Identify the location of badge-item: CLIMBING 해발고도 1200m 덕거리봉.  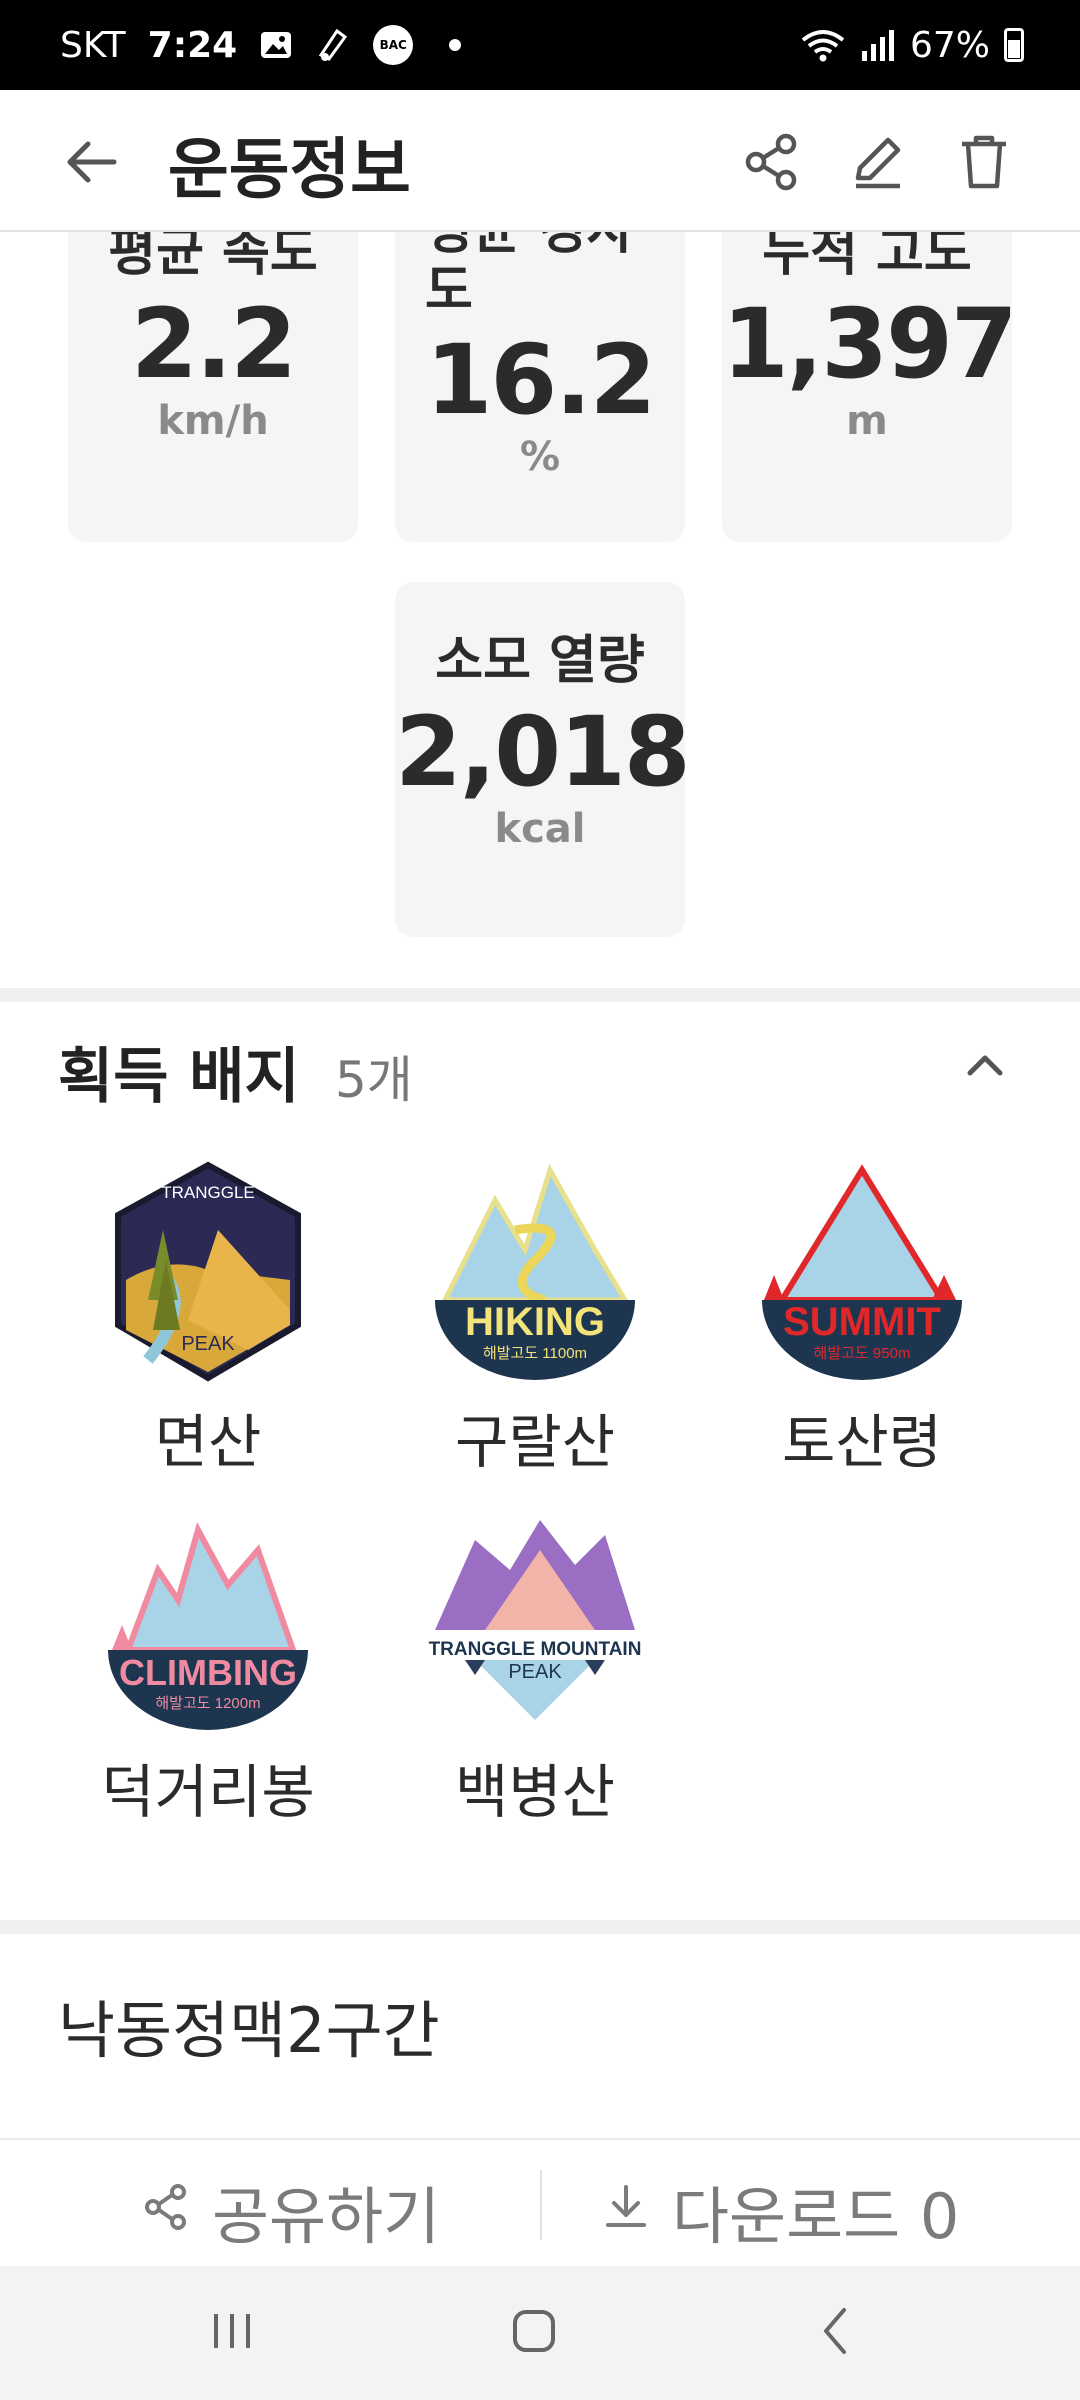
(208, 1669).